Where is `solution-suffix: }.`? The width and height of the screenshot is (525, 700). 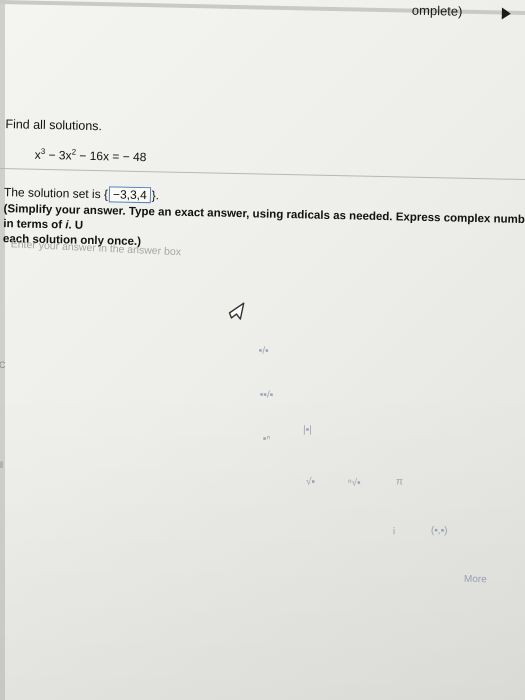
solution-suffix: }. is located at coordinates (155, 195).